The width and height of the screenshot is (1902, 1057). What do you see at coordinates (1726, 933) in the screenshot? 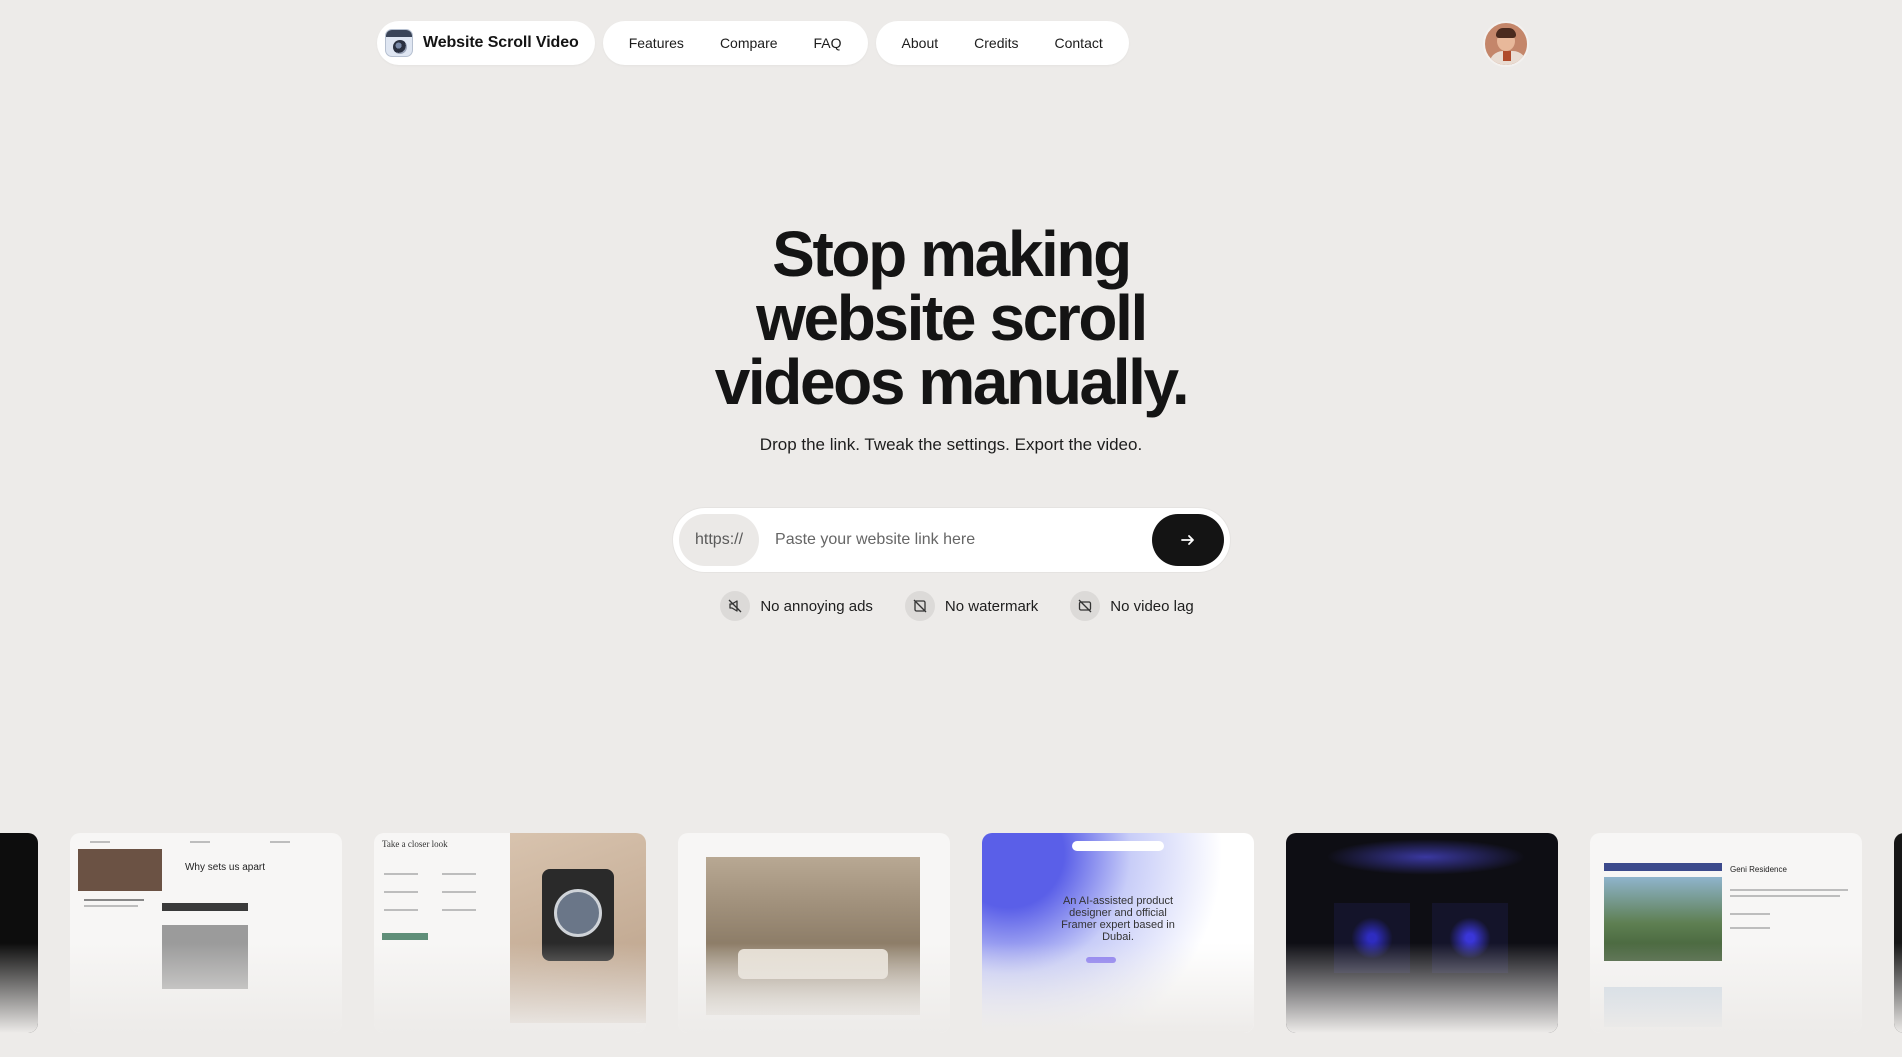
I see `gallery-thumb: Geni Residence` at bounding box center [1726, 933].